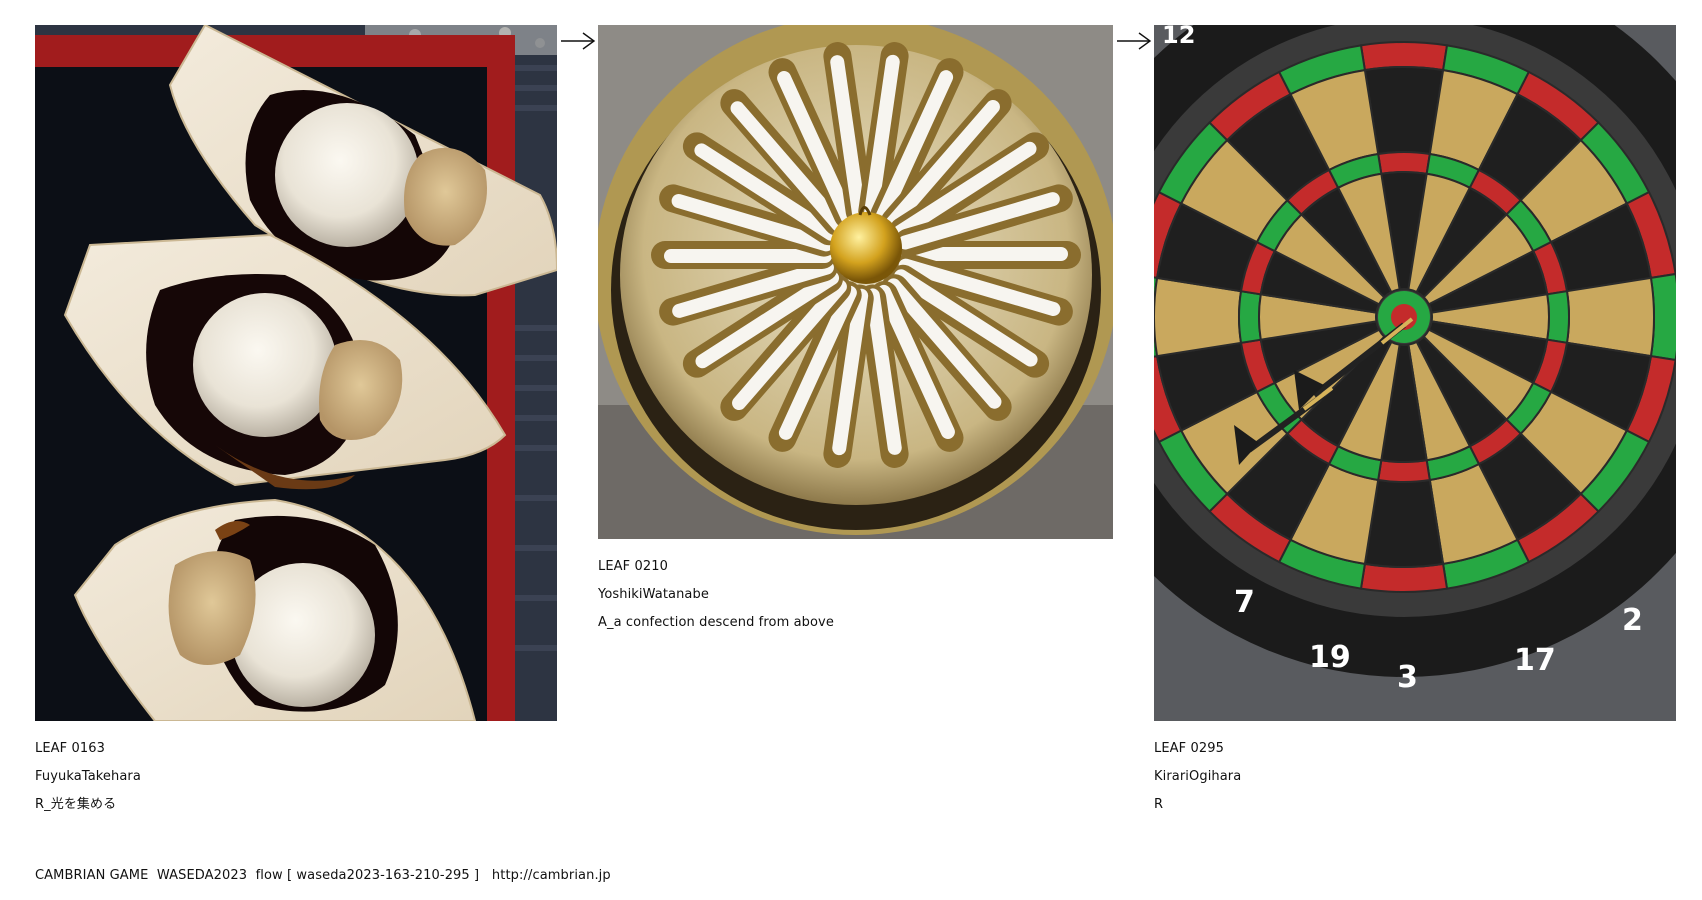 The image size is (1702, 900). What do you see at coordinates (1632, 620) in the screenshot?
I see `dartboard-number: 2` at bounding box center [1632, 620].